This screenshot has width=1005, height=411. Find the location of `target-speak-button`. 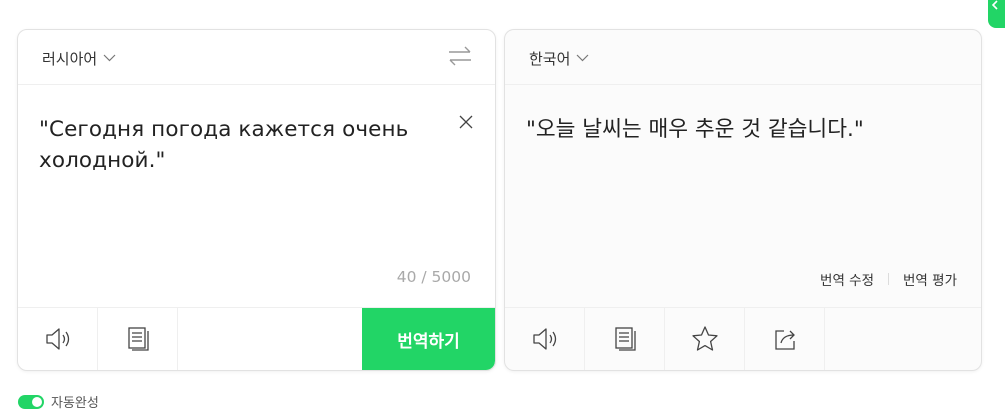

target-speak-button is located at coordinates (545, 339).